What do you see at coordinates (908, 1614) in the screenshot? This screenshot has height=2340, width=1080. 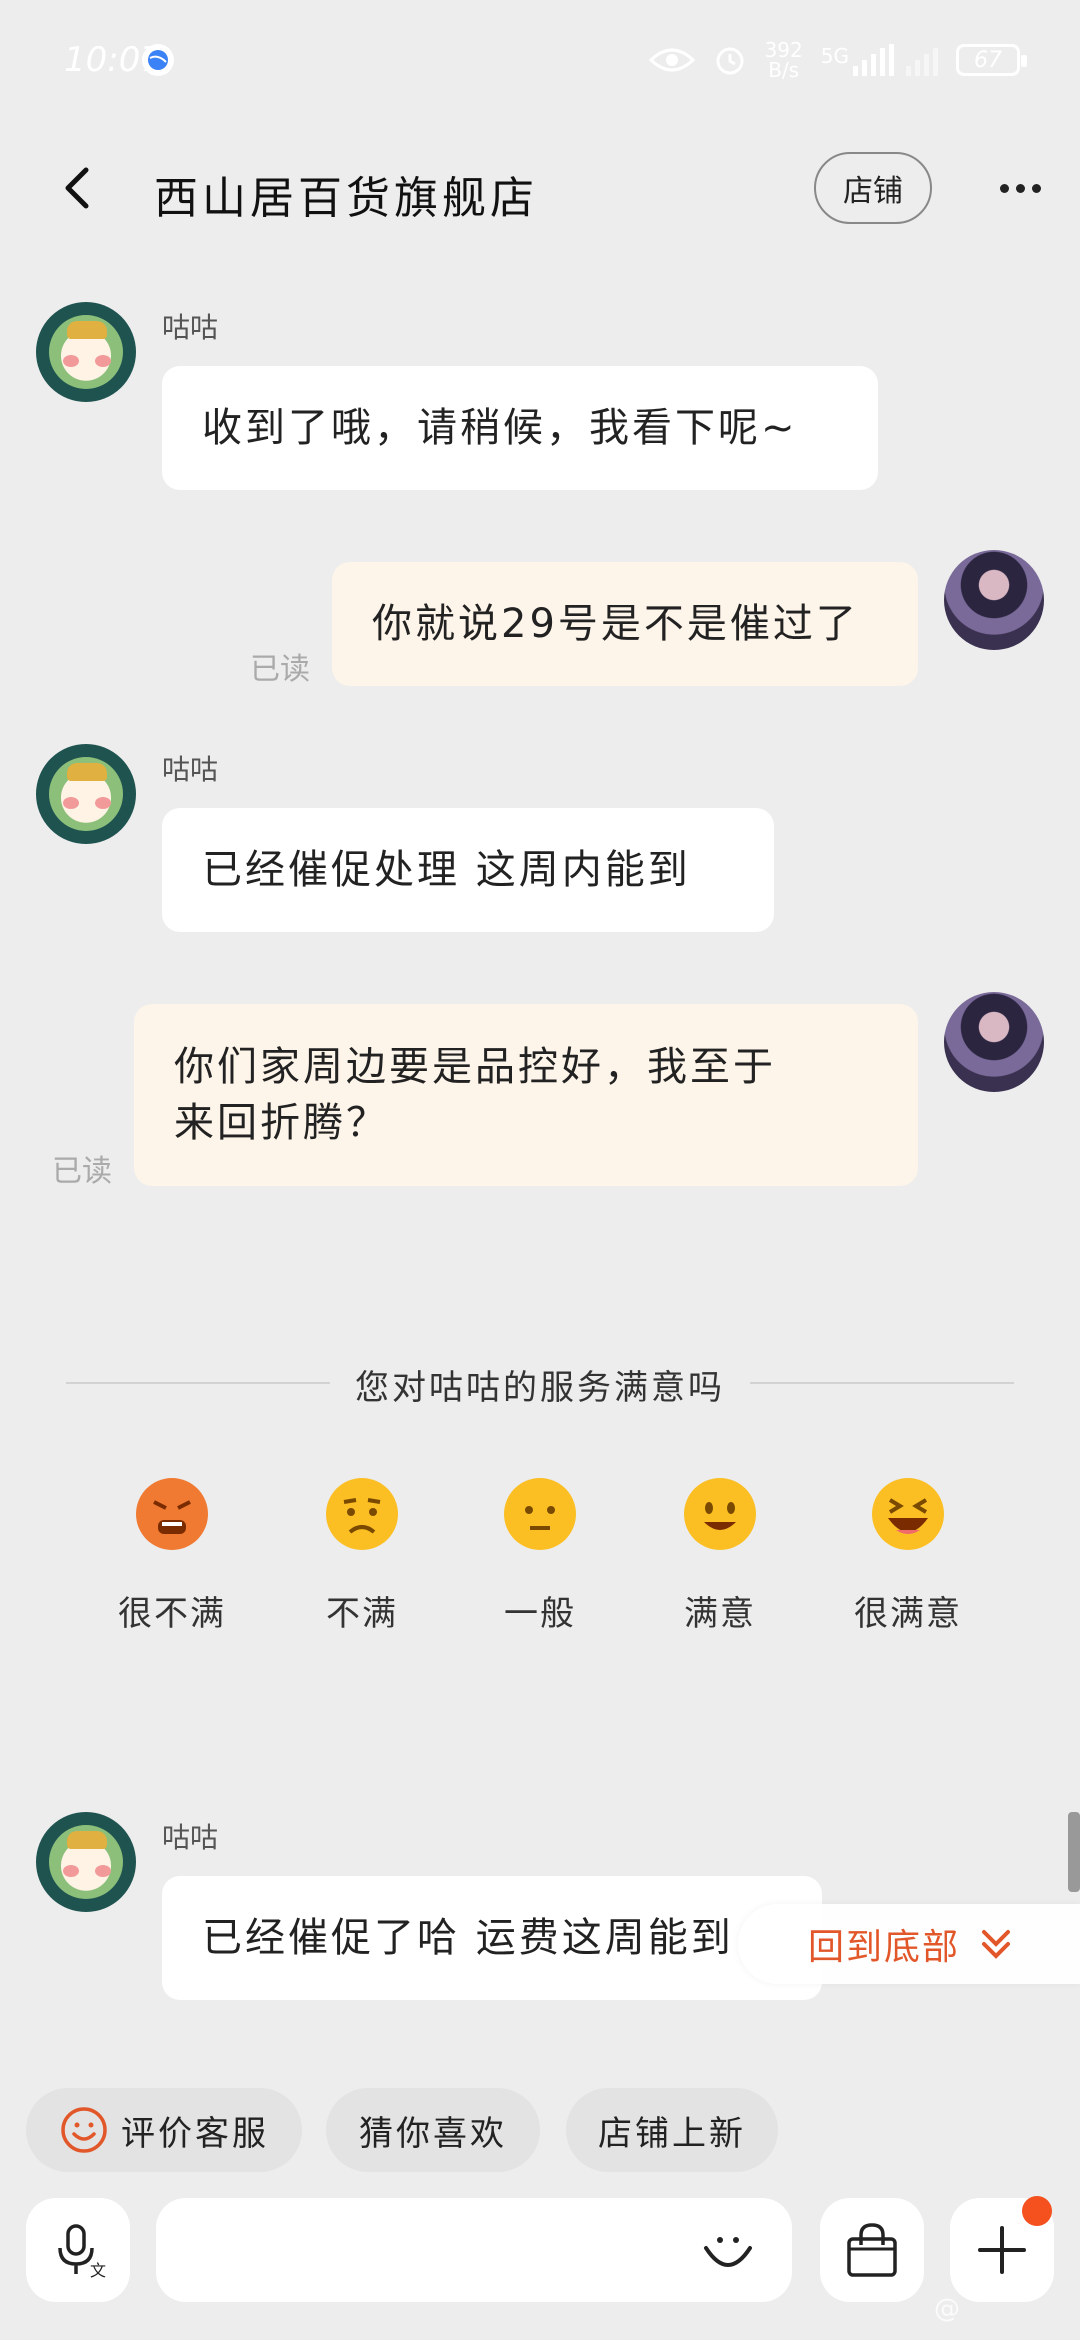 I see `rating-label: 很满意` at bounding box center [908, 1614].